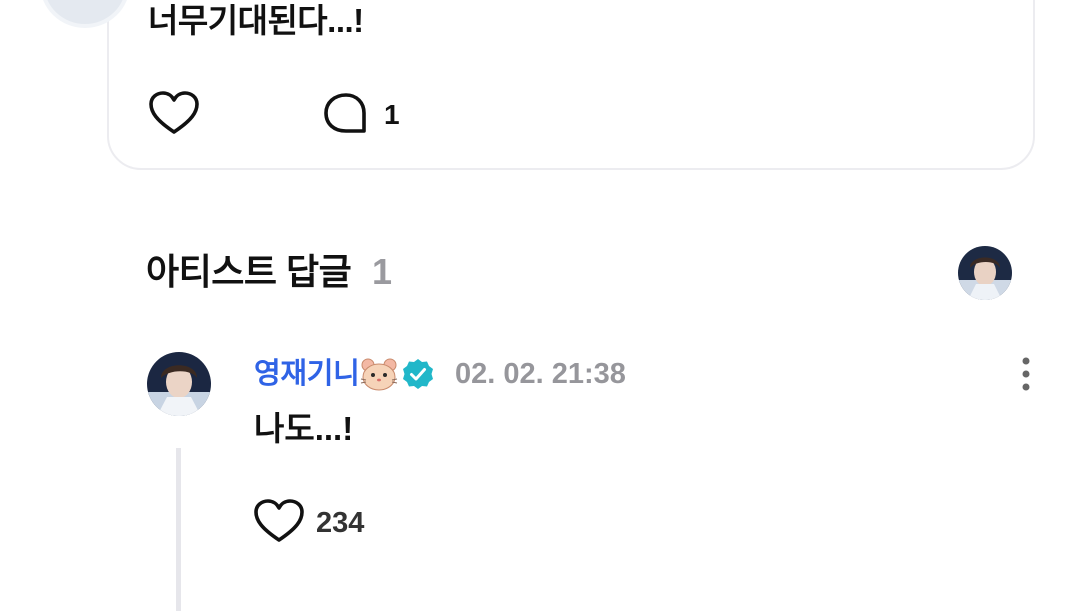 The width and height of the screenshot is (1080, 611). What do you see at coordinates (1026, 375) in the screenshot?
I see `vertical-ellipsis-icon` at bounding box center [1026, 375].